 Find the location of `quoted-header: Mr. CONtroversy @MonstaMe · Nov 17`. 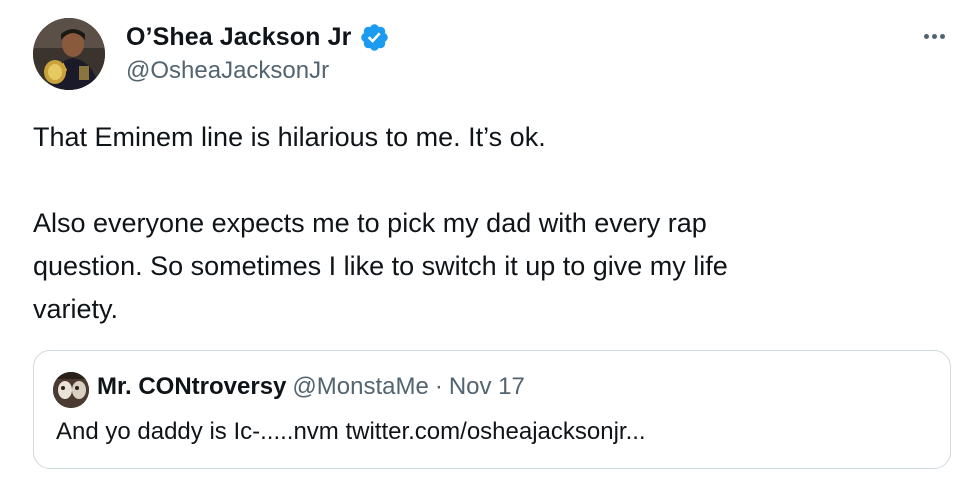

quoted-header: Mr. CONtroversy @MonstaMe · Nov 17 is located at coordinates (311, 387).